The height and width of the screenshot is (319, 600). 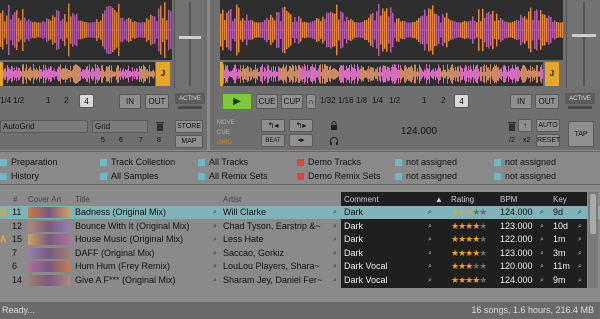 What do you see at coordinates (189, 126) in the screenshot?
I see `store-button: STORE` at bounding box center [189, 126].